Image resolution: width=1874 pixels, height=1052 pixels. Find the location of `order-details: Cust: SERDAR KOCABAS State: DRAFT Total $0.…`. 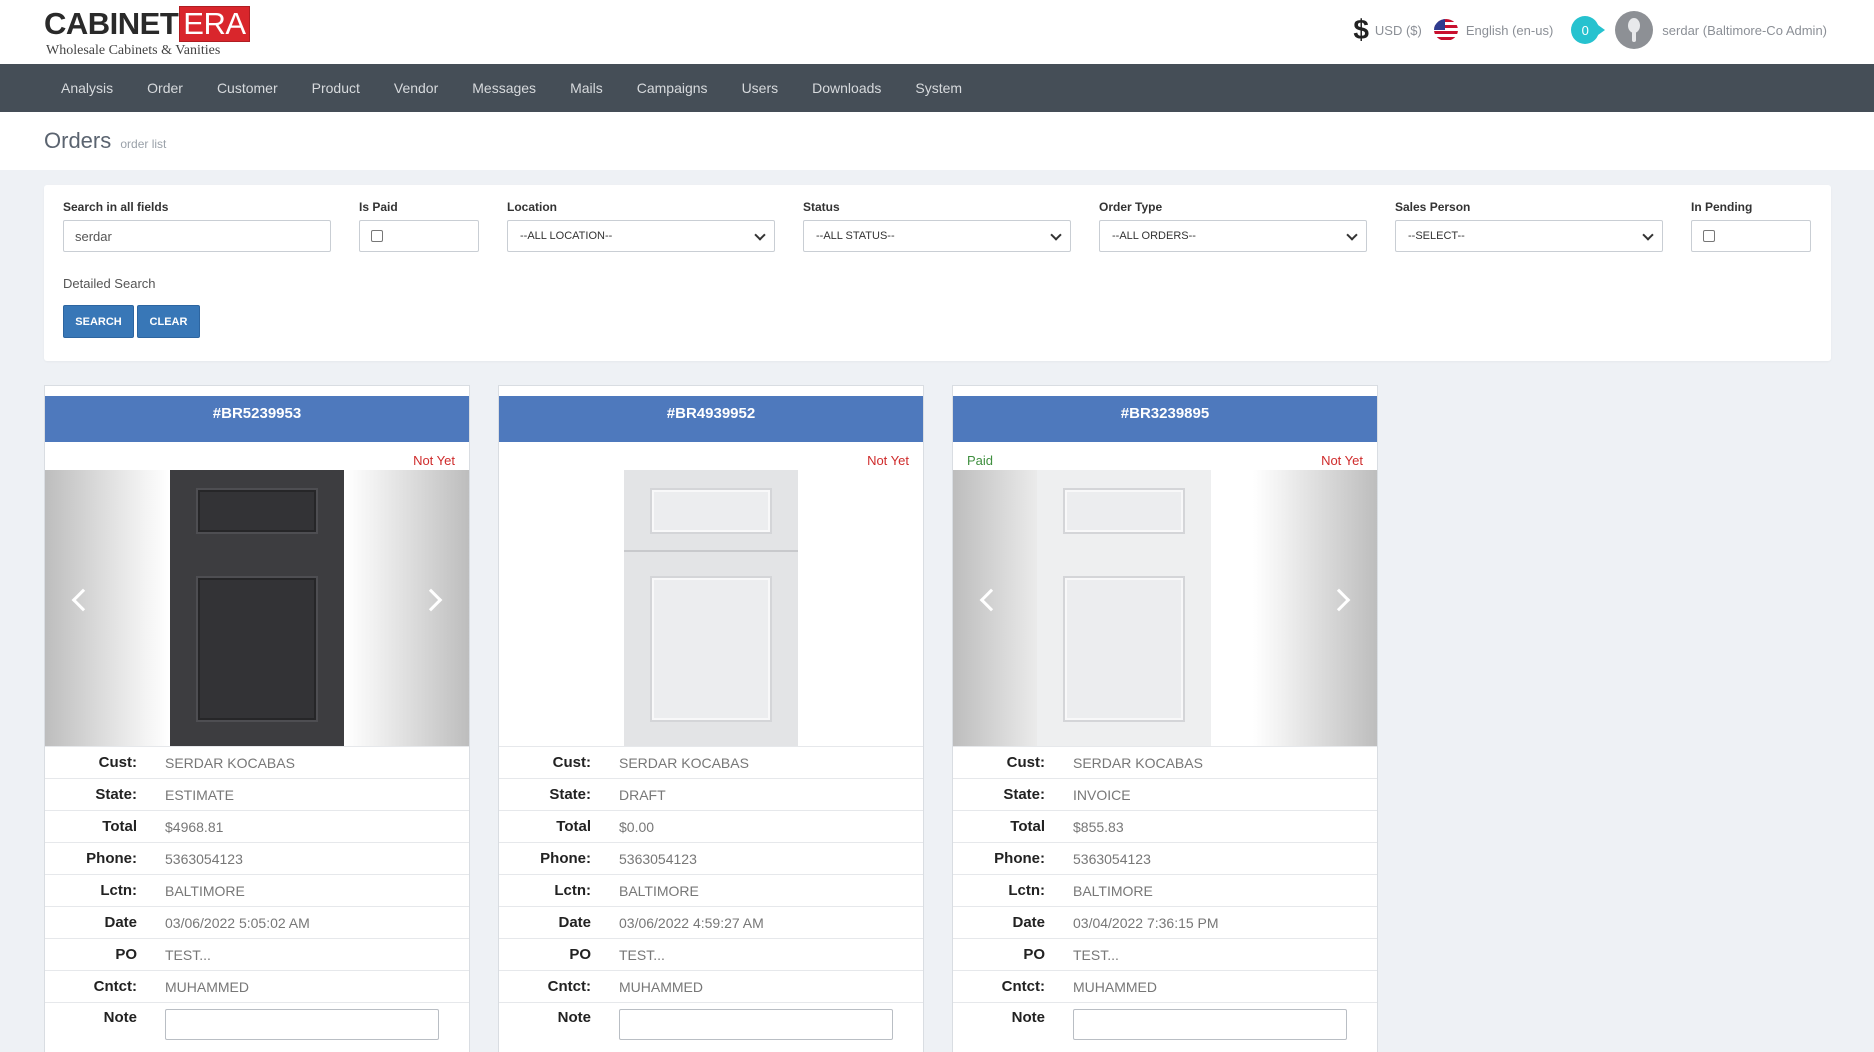

order-details: Cust: SERDAR KOCABAS State: DRAFT Total $0.… is located at coordinates (711, 894).